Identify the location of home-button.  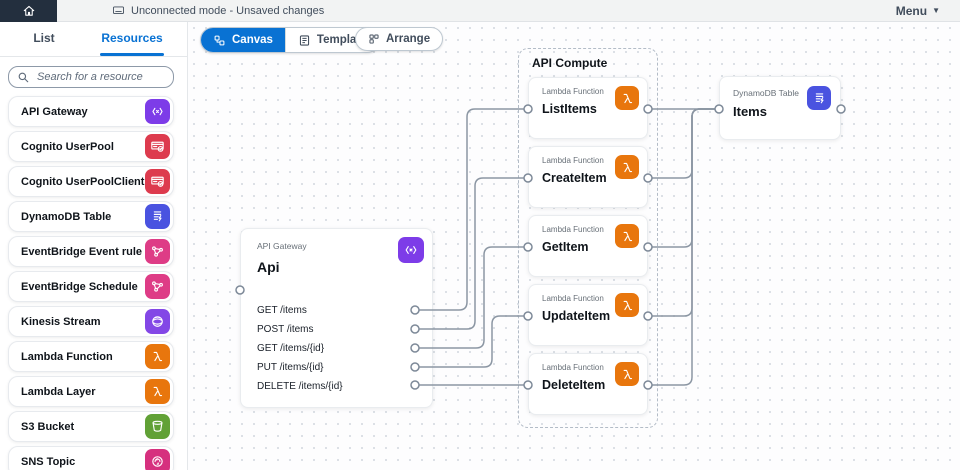
(28, 11).